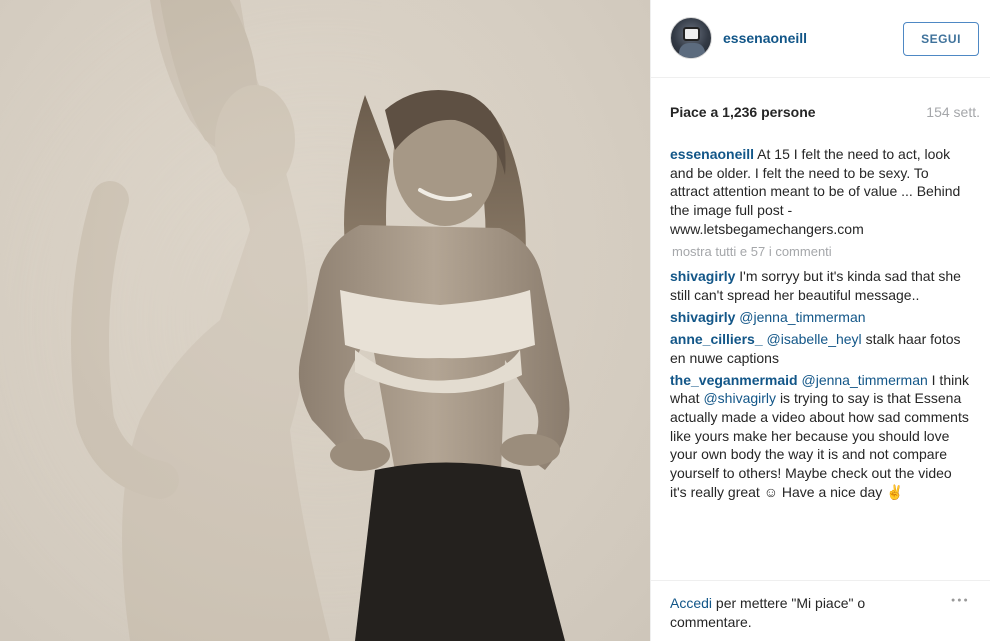 The image size is (990, 641). What do you see at coordinates (691, 603) in the screenshot?
I see `login-link: Accedi` at bounding box center [691, 603].